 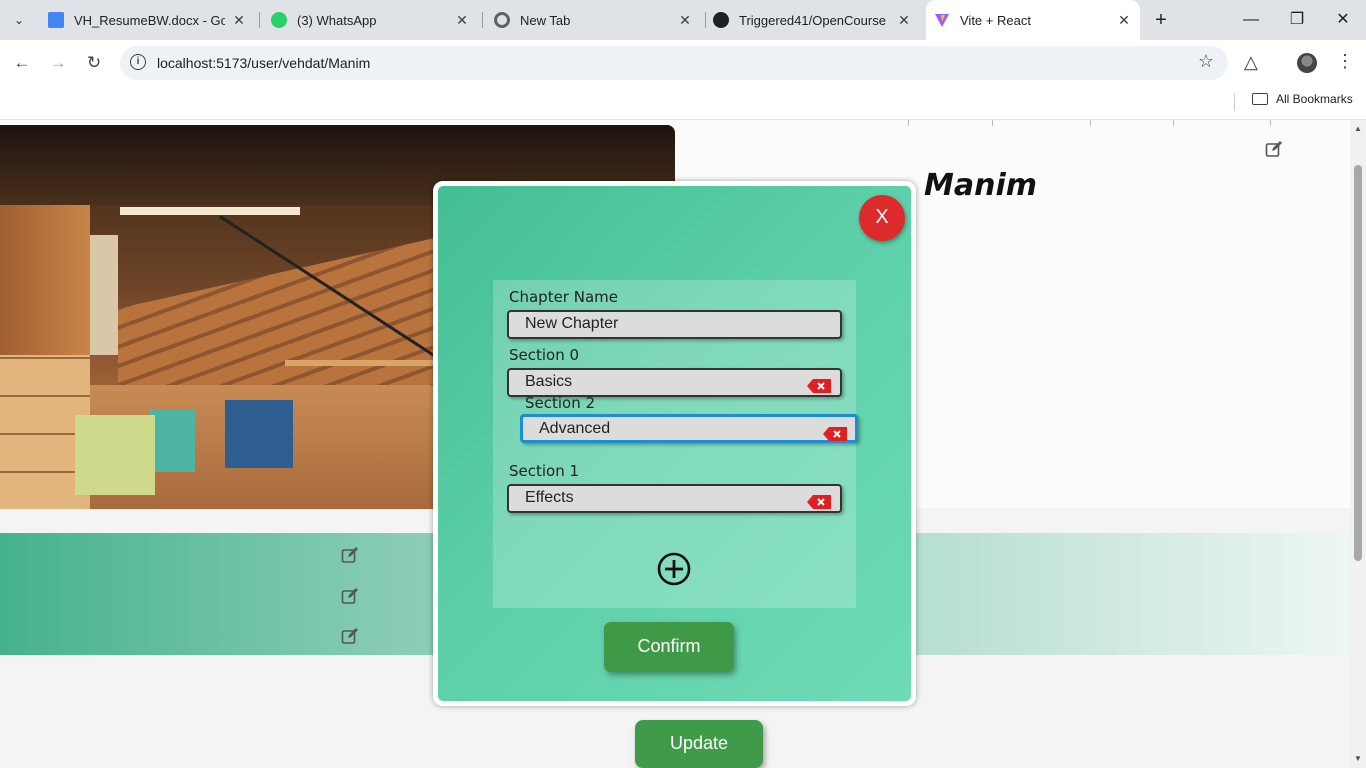 What do you see at coordinates (1345, 61) in the screenshot?
I see `chrome-menu-icon: ⋮` at bounding box center [1345, 61].